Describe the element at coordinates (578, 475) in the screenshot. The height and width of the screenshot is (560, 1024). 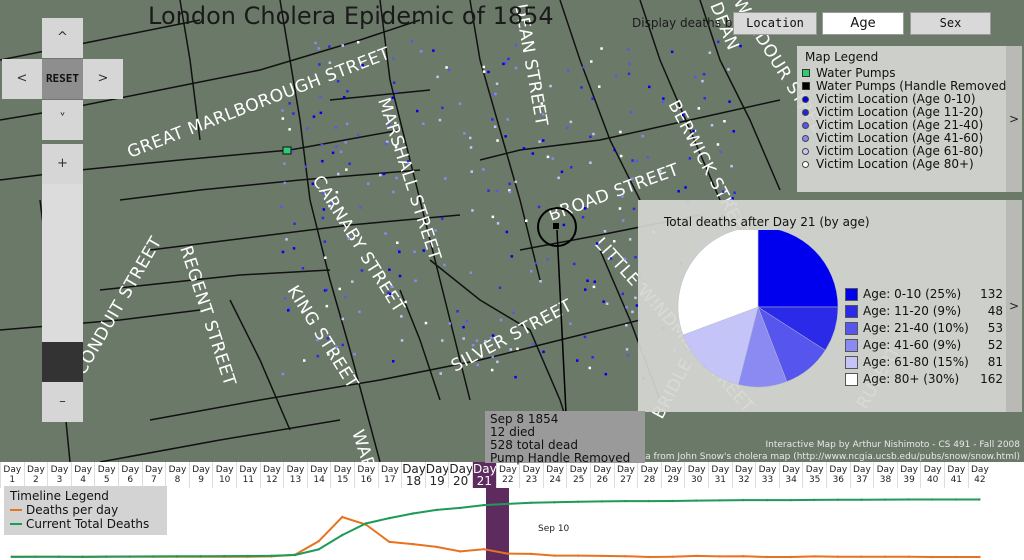
I see `day-cell: Day 25` at that location.